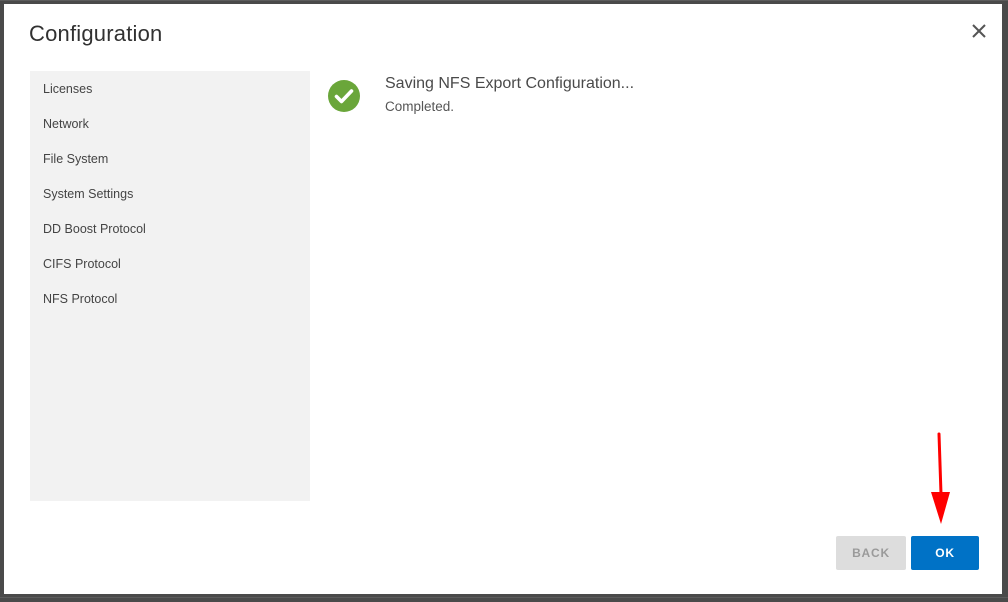  Describe the element at coordinates (82, 264) in the screenshot. I see `sidebar-item-cifs-protocol: CIFS Protocol` at that location.